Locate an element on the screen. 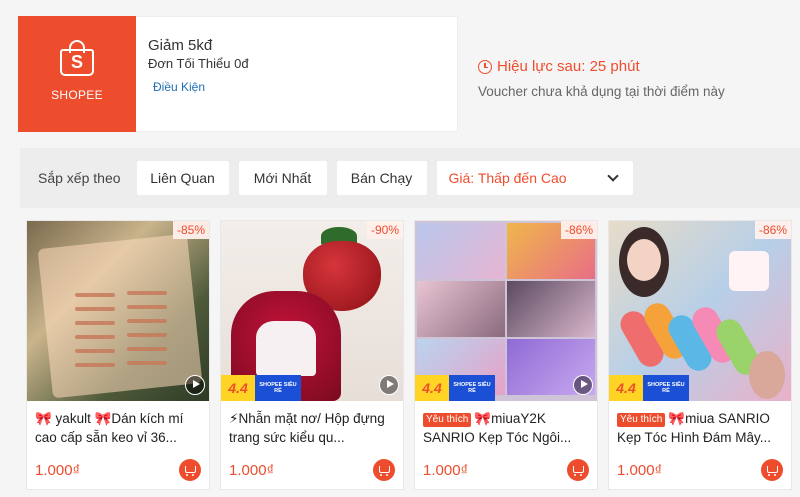 This screenshot has height=497, width=800. voucher-title: Giảm 5kđ is located at coordinates (180, 45).